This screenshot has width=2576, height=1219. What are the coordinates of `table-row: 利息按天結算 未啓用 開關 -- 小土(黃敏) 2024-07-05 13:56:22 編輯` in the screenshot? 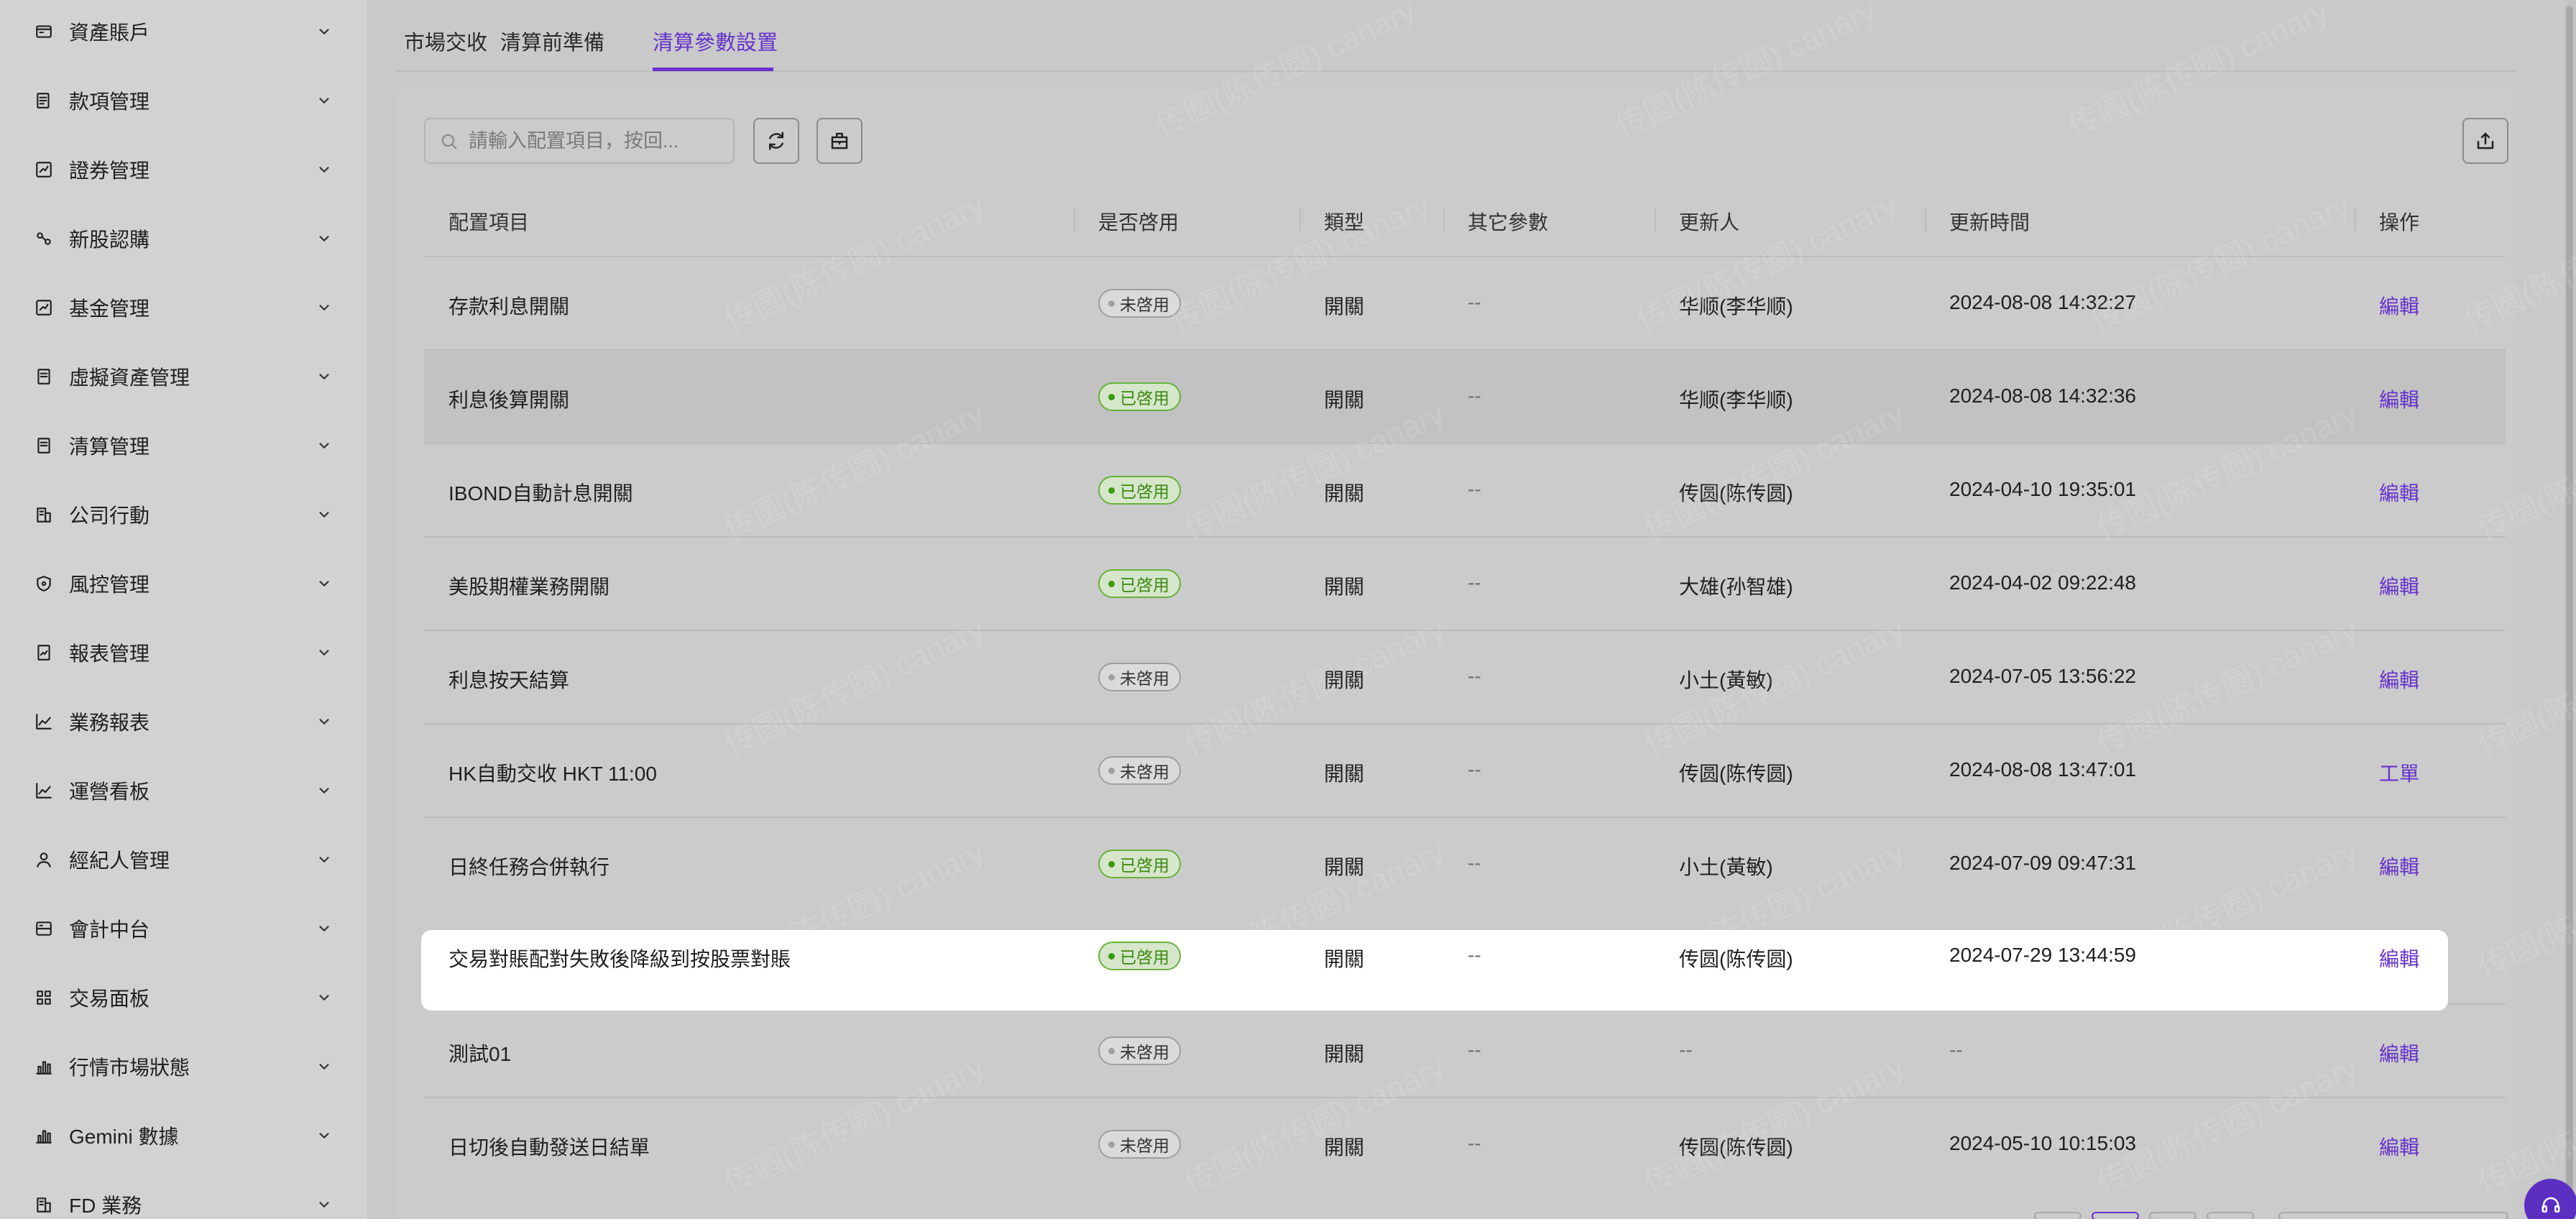 It's located at (1465, 676).